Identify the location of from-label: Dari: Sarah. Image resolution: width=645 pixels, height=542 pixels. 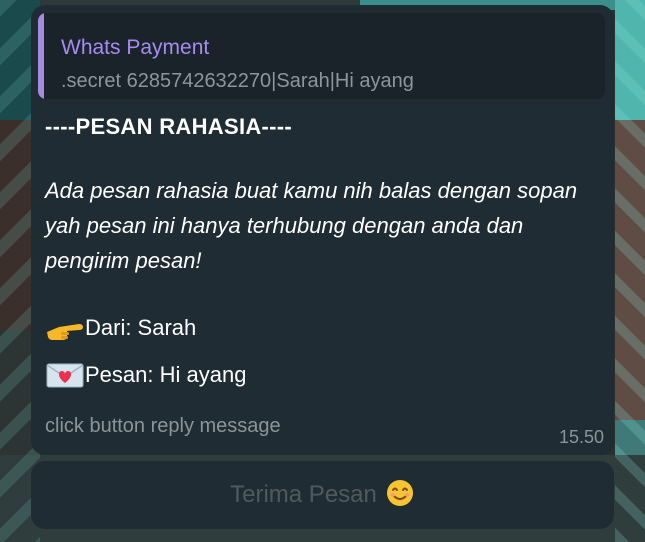
(141, 327).